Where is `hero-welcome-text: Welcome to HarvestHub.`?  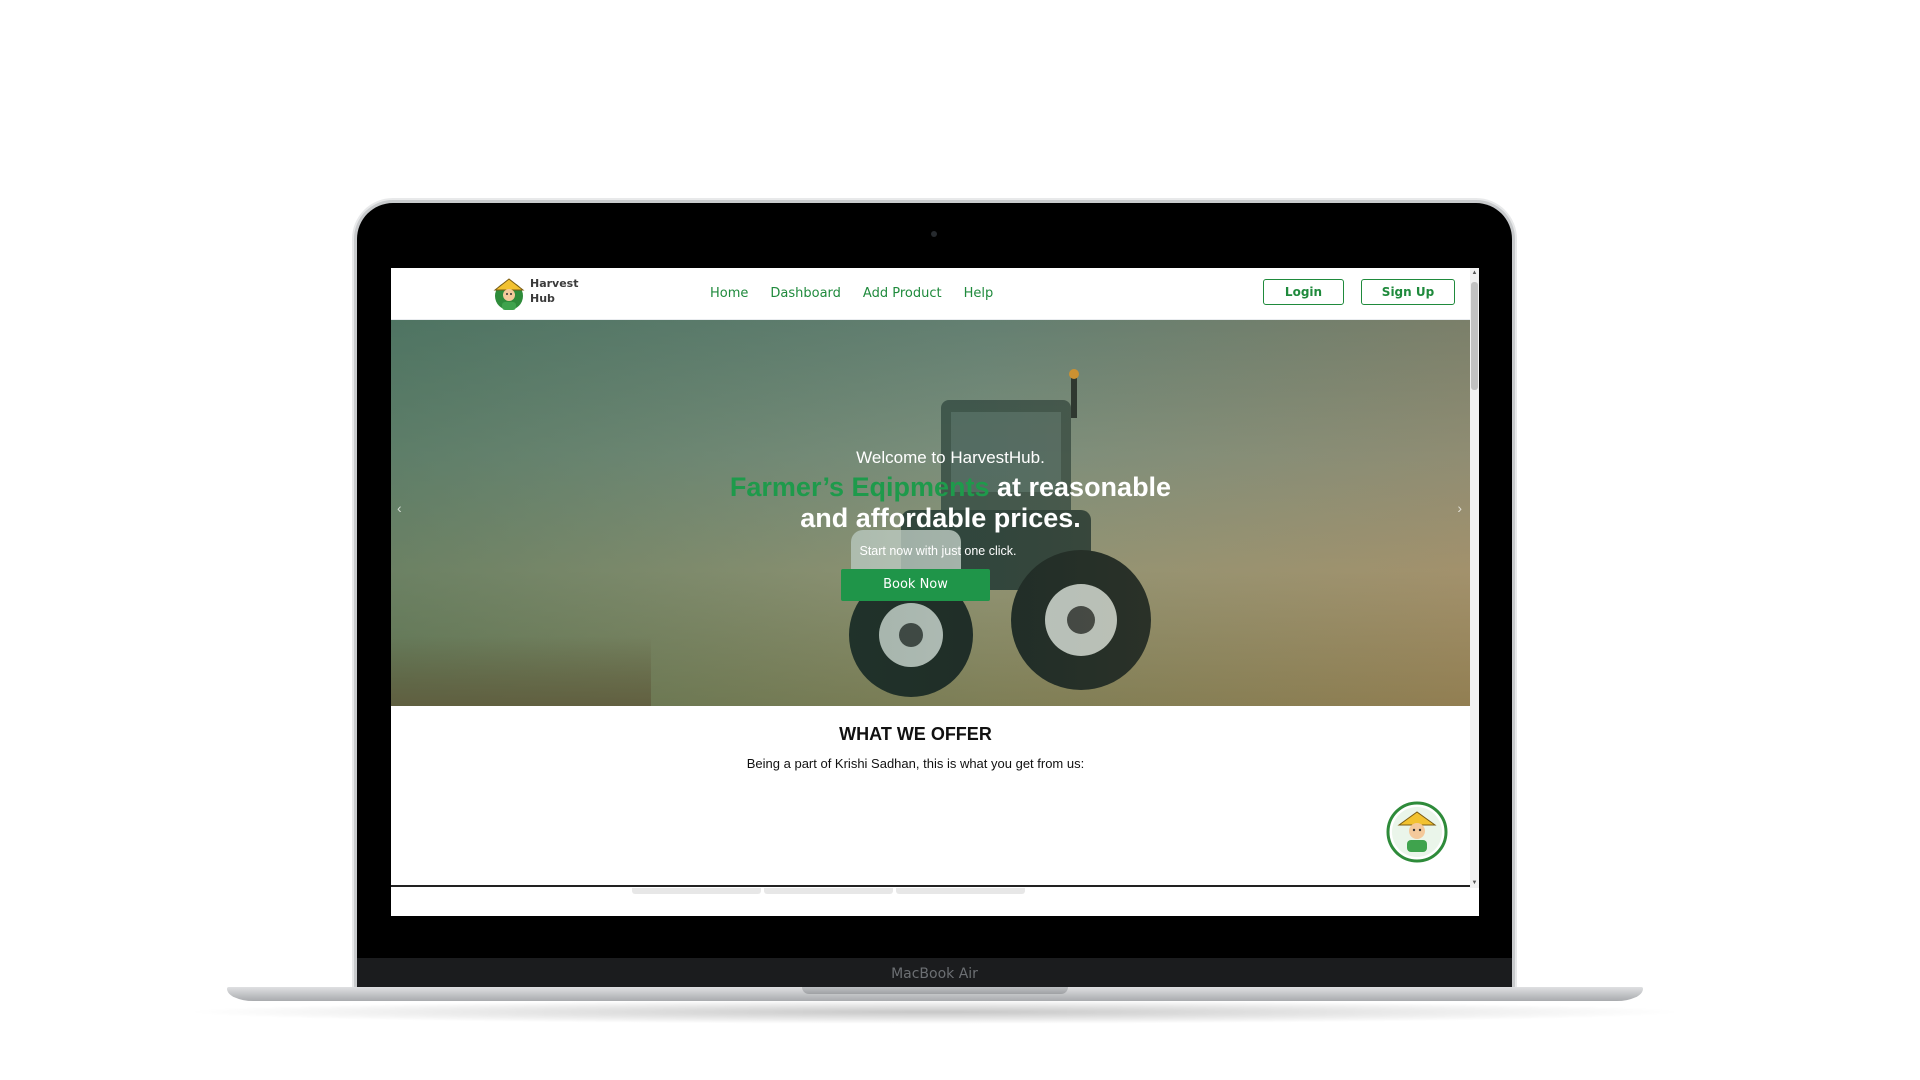 hero-welcome-text: Welcome to HarvestHub. is located at coordinates (950, 457).